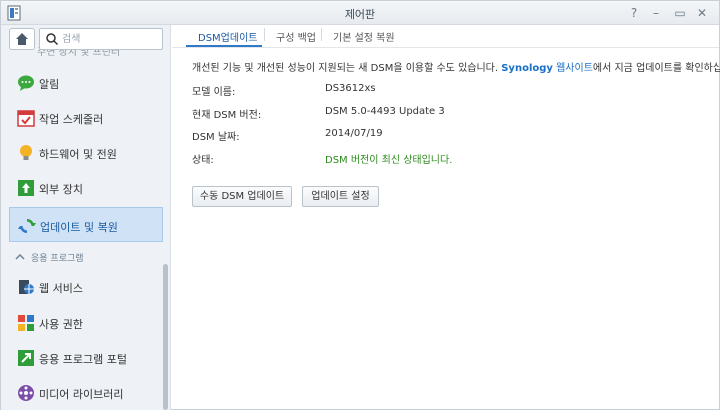 The height and width of the screenshot is (410, 720). I want to click on sidebar-item-task-scheduler: 작업 스케줄러, so click(86, 117).